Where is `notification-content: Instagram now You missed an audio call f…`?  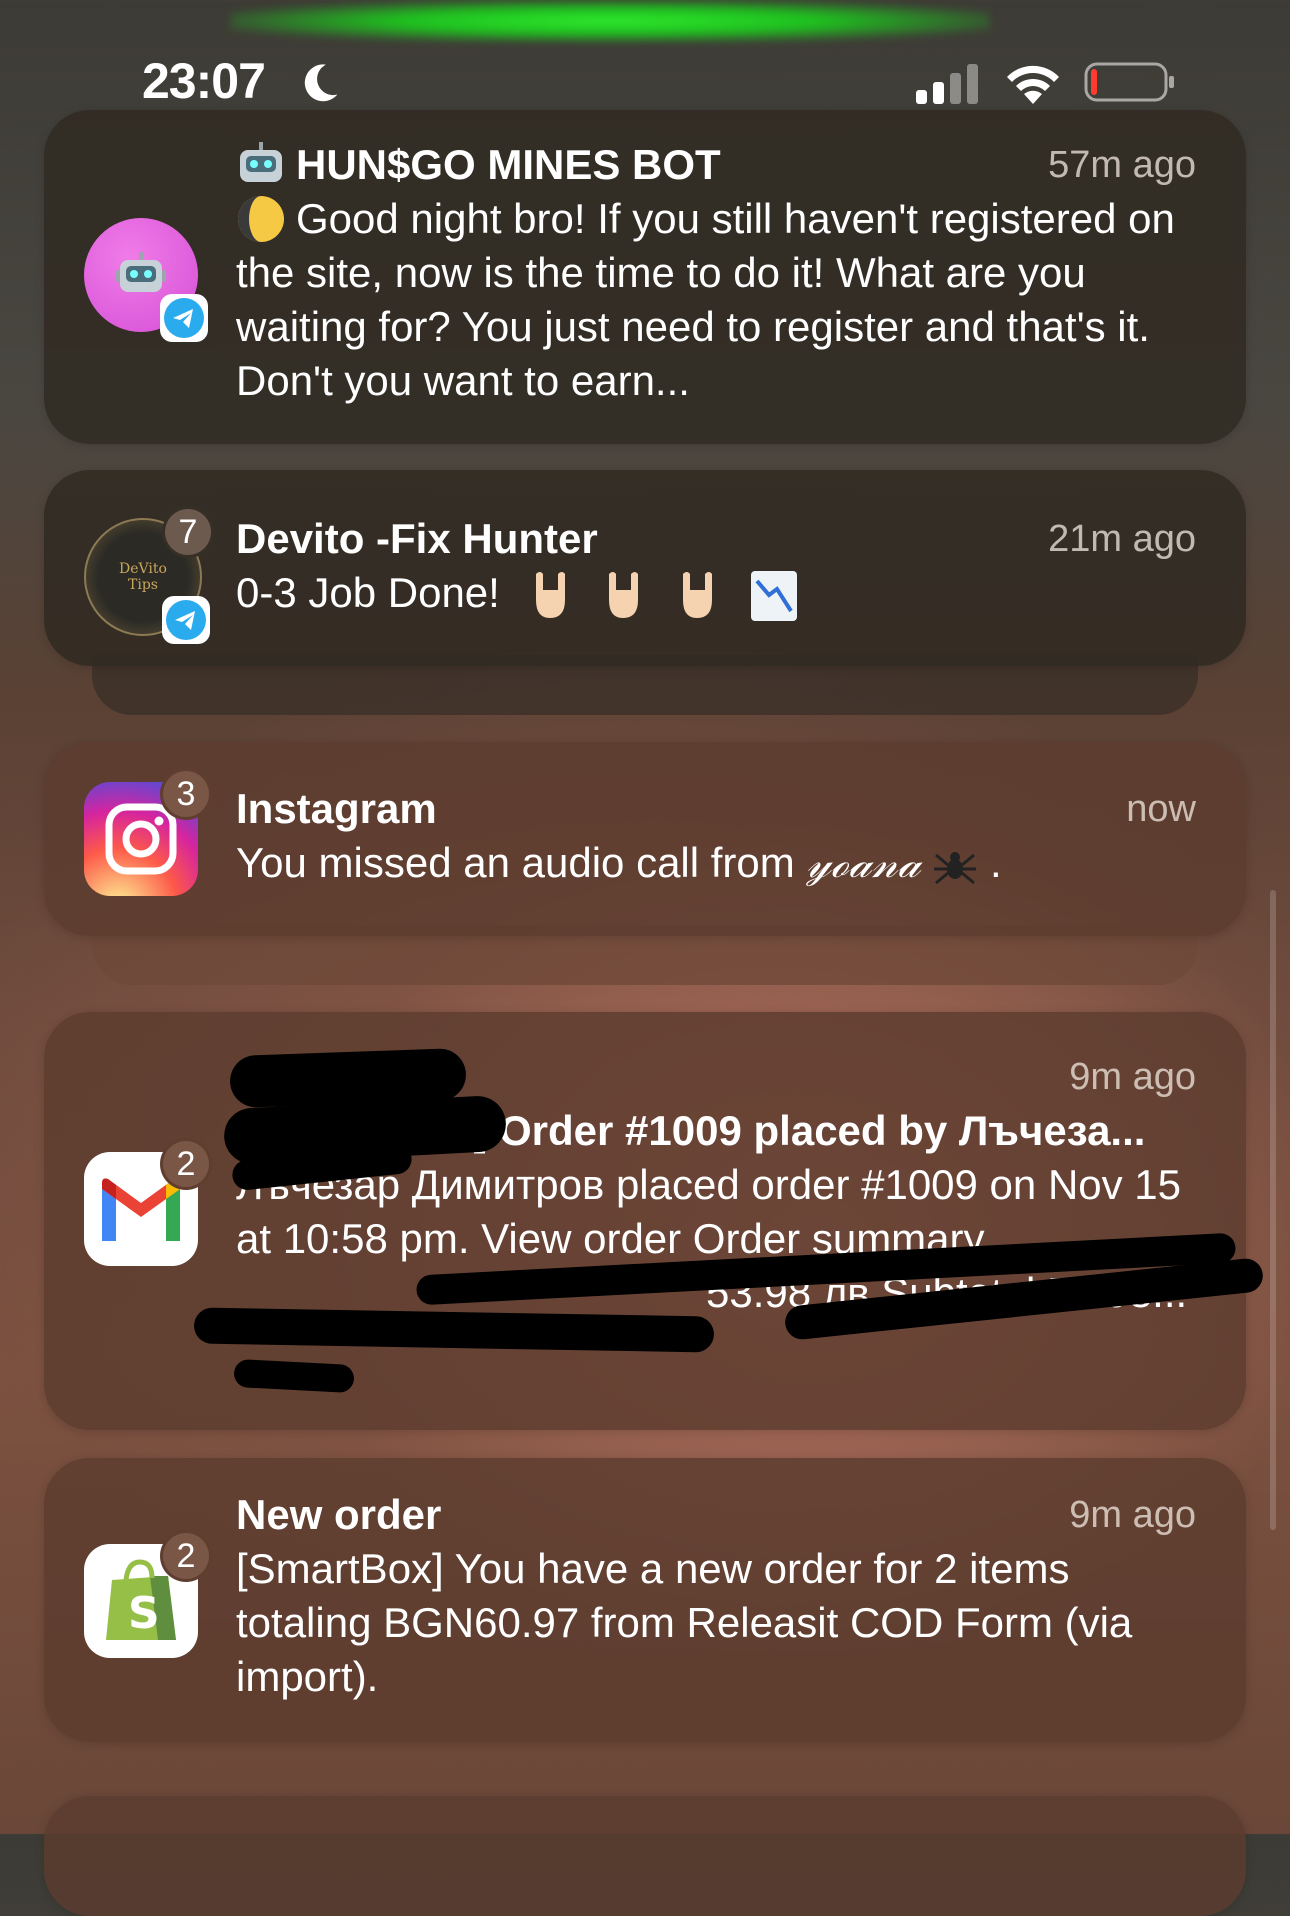 notification-content: Instagram now You missed an audio call f… is located at coordinates (716, 836).